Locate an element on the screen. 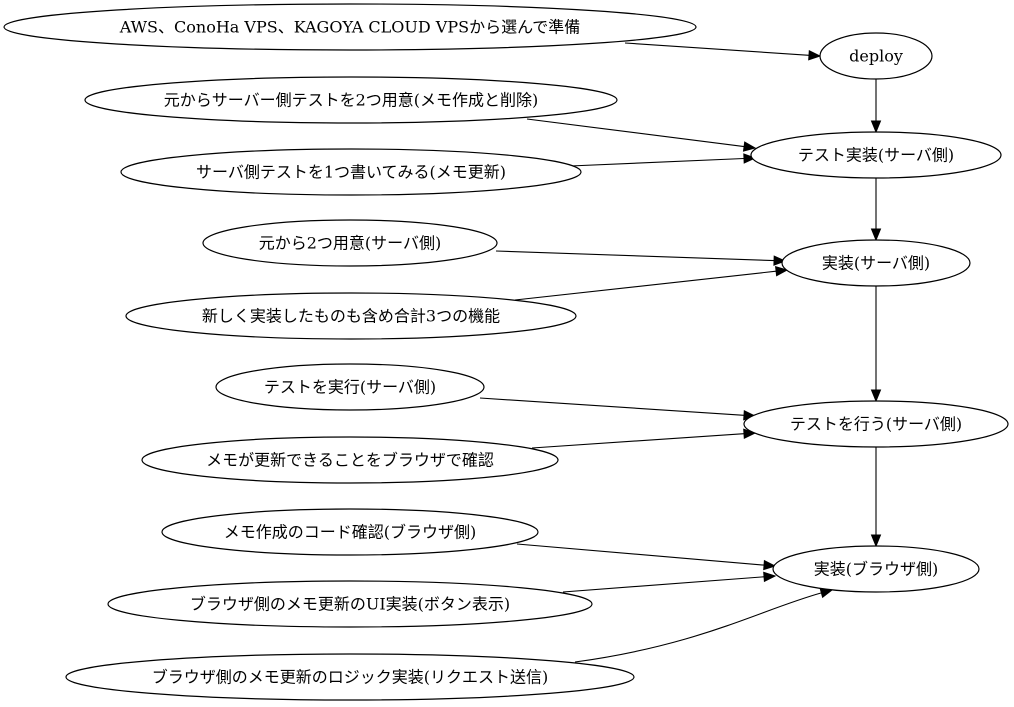 Image resolution: width=1014 pixels, height=707 pixels. node-label: テストを実行(サーバ側) is located at coordinates (350, 387).